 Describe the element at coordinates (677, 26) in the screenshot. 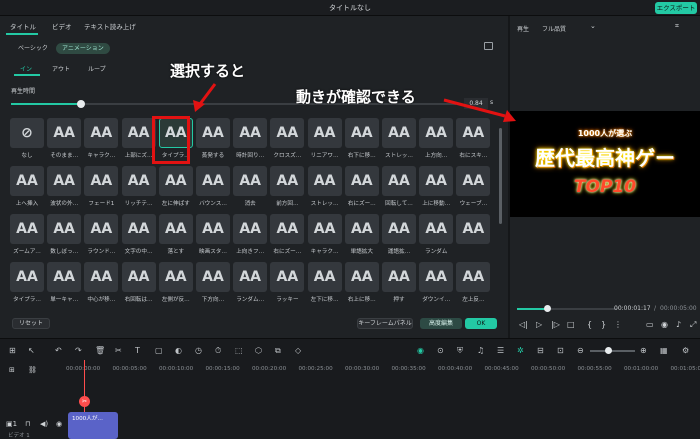

I see `crop-icon: ⌗` at that location.